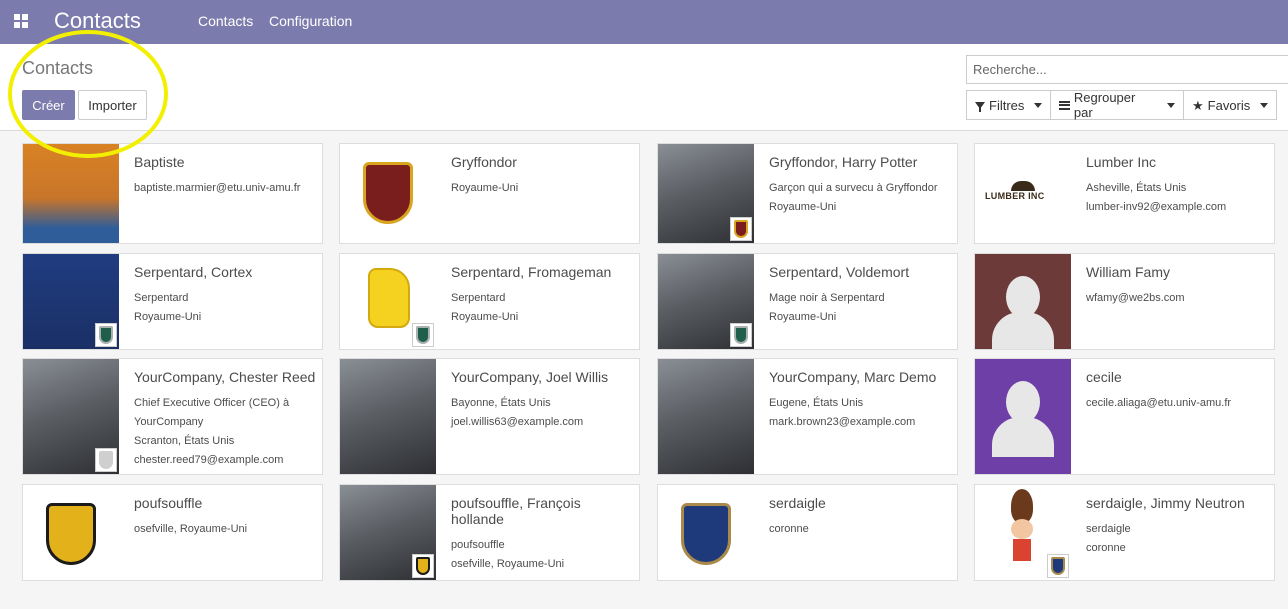 This screenshot has width=1288, height=609. What do you see at coordinates (1015, 196) in the screenshot?
I see `lumber-inc-logo-text: LUMBER INC` at bounding box center [1015, 196].